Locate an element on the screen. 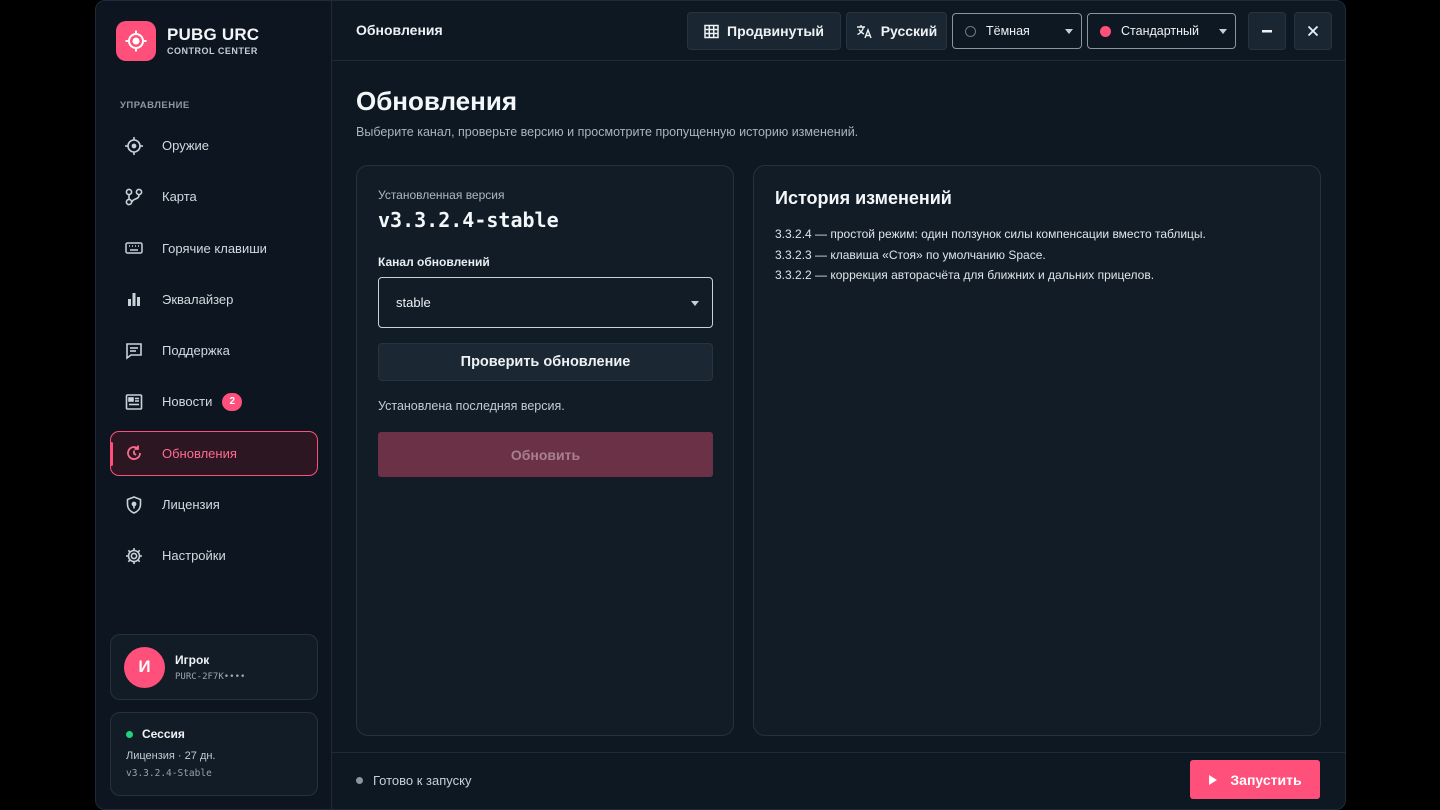  theme-select-value: Тёмная is located at coordinates (1008, 31).